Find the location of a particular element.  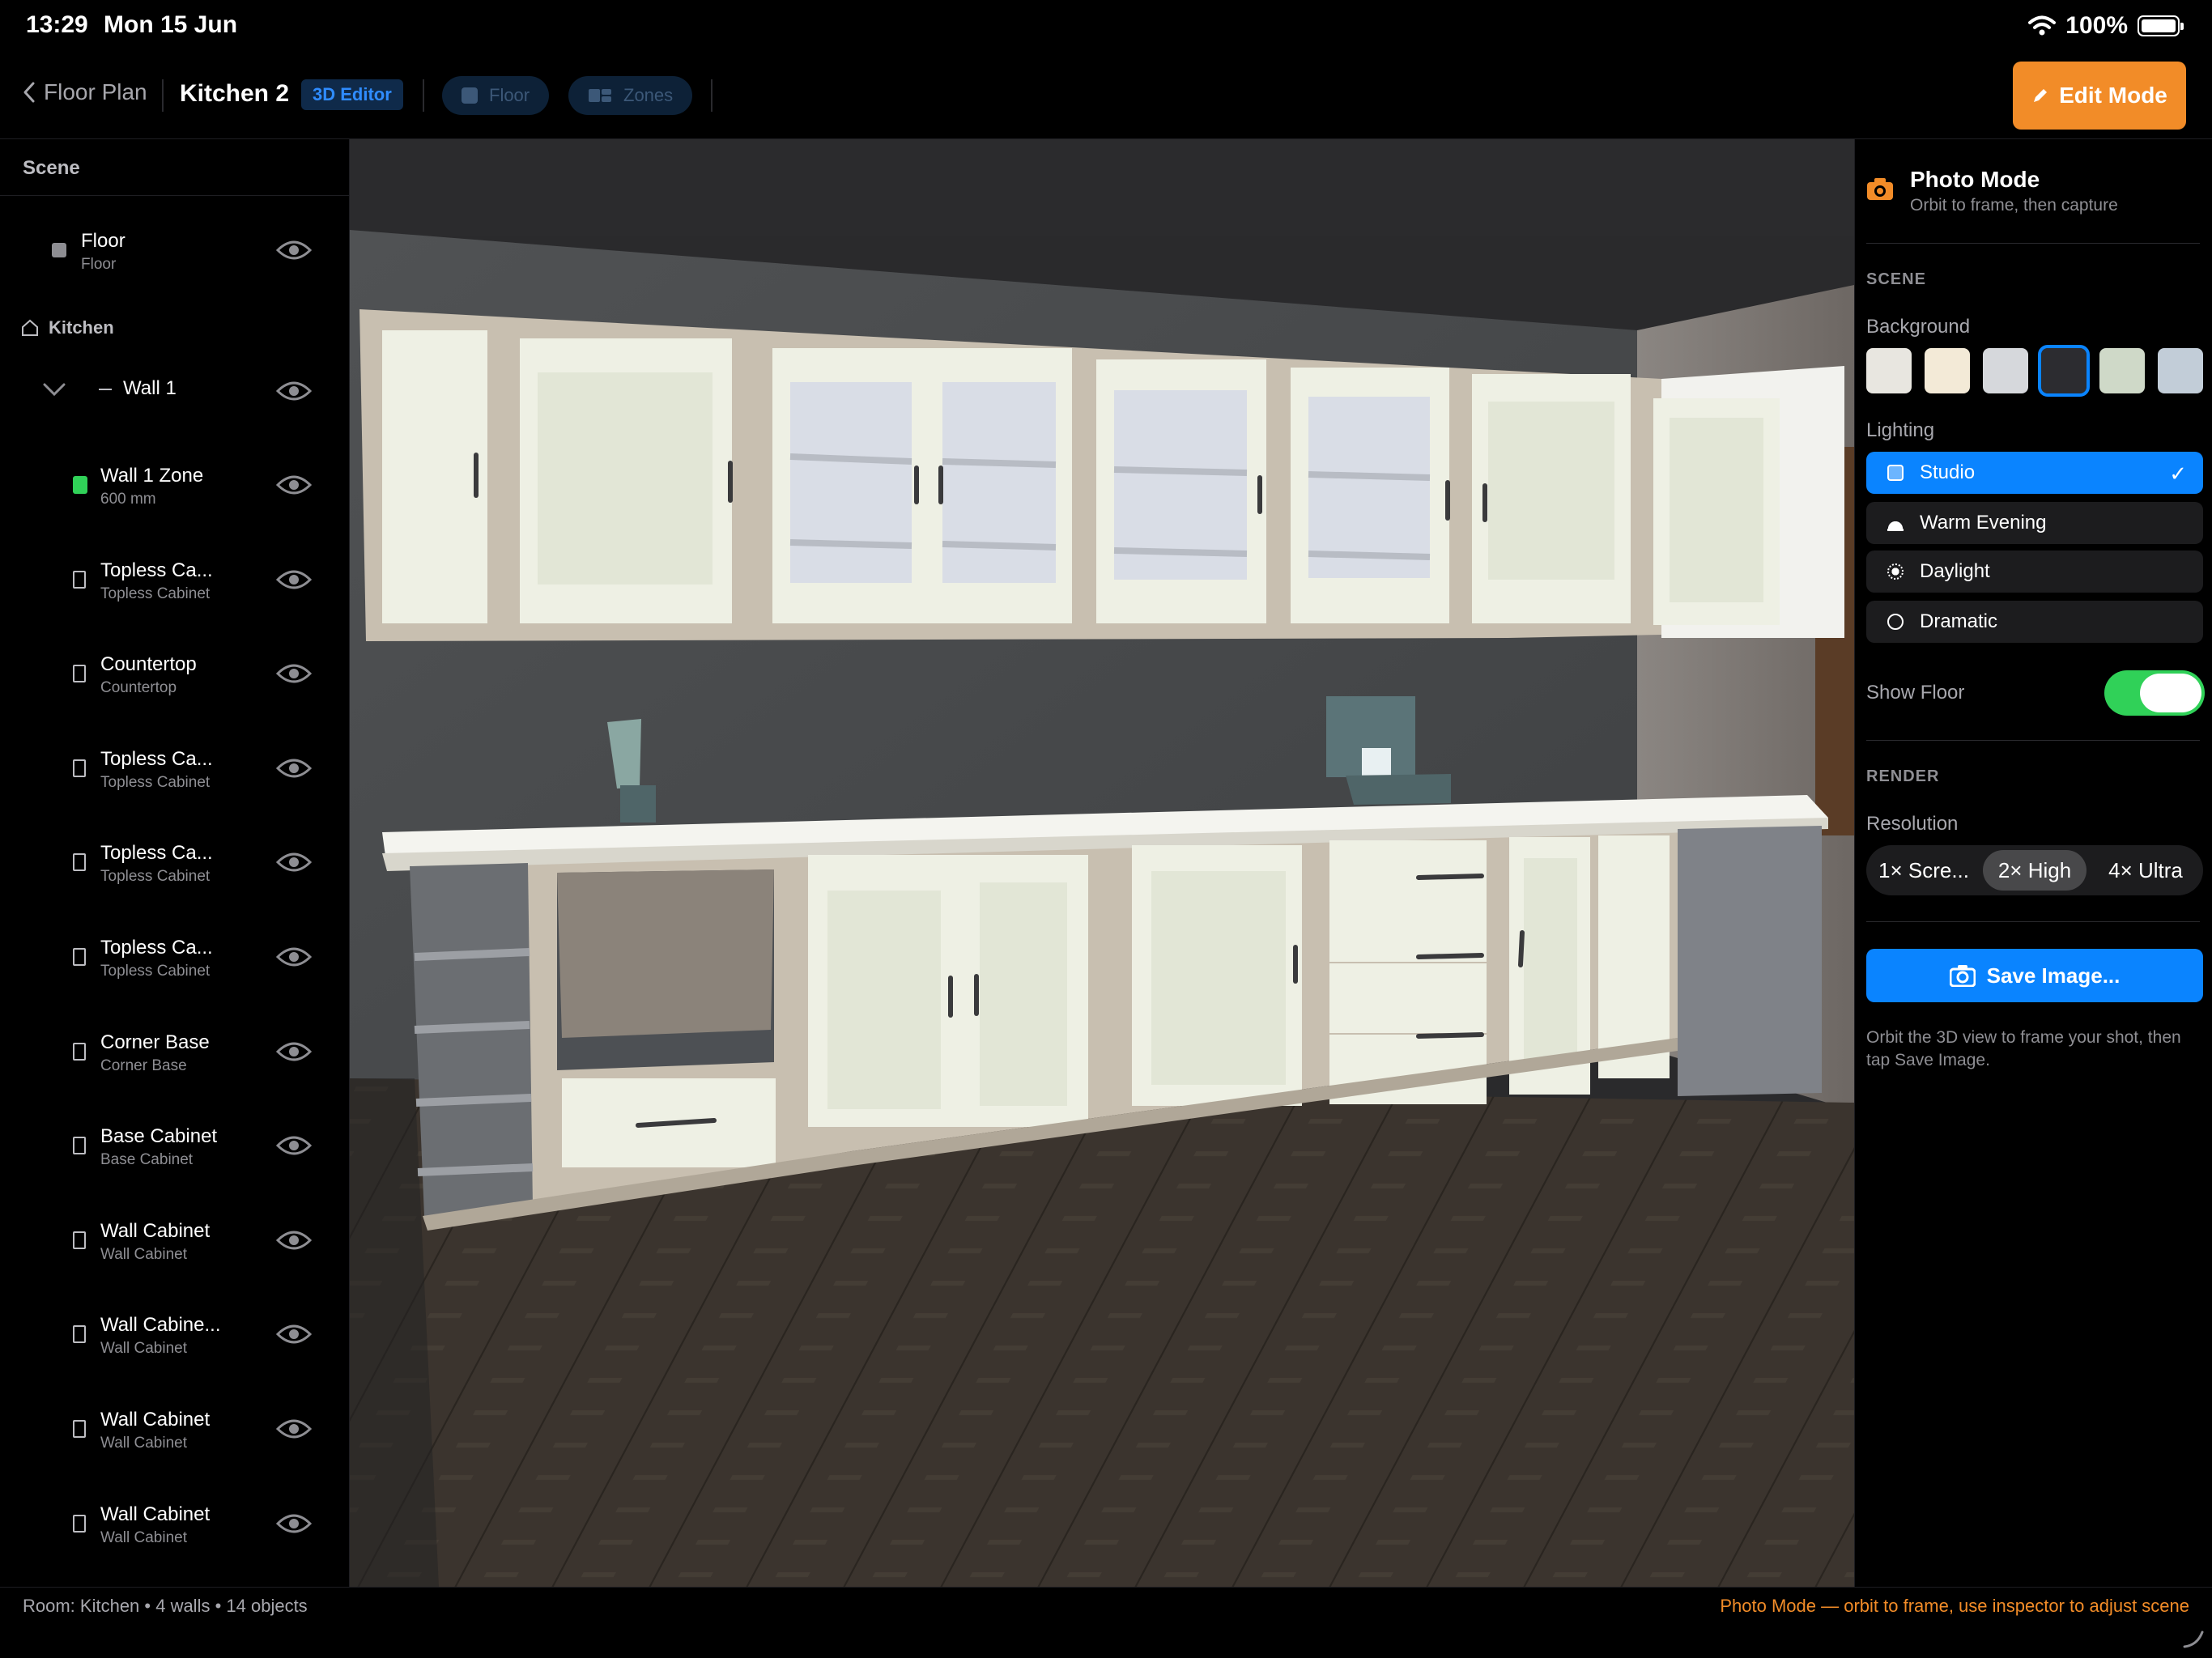

tree-row-sub: Base Cabinet is located at coordinates (147, 1159).